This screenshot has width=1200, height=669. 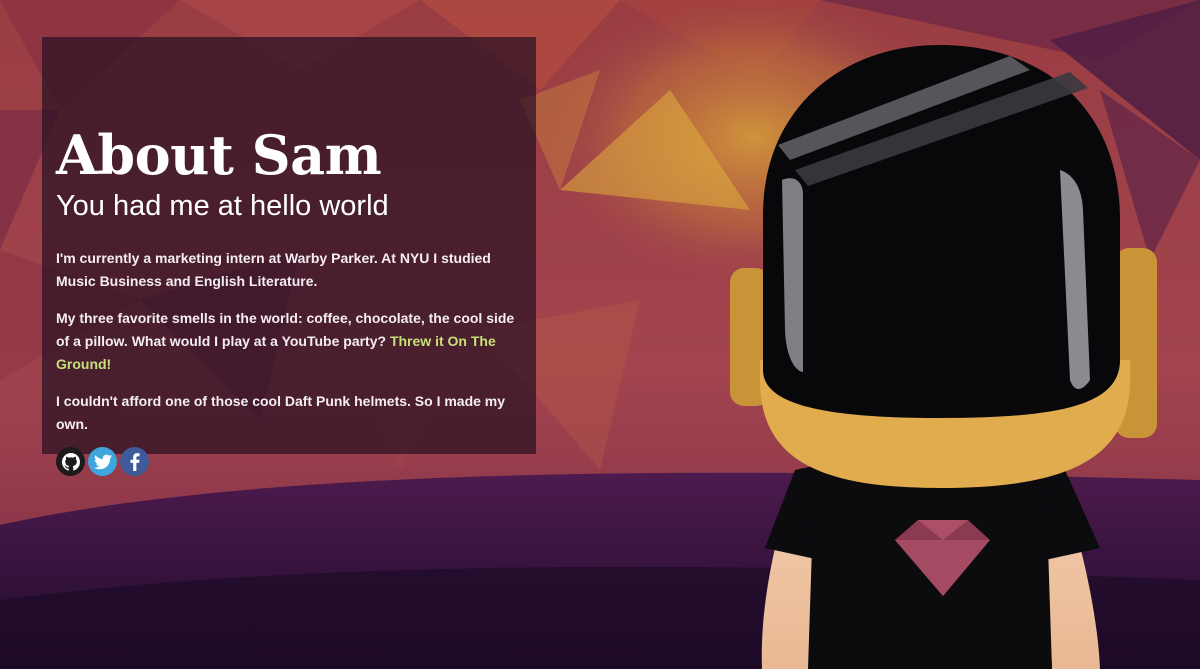 I want to click on page-subtitle: You had me at hello world, so click(x=222, y=206).